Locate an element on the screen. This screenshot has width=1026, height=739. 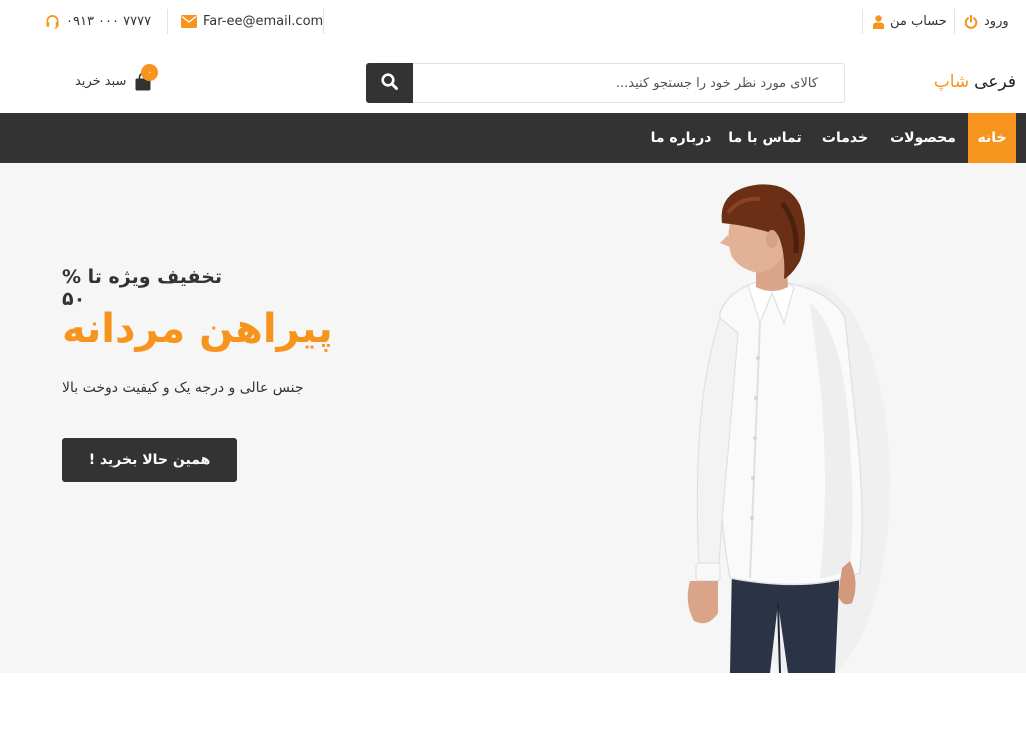
phone-contact: ۰۹۱۳ ۰۰۰ ۷۷۷۷ is located at coordinates (98, 21).